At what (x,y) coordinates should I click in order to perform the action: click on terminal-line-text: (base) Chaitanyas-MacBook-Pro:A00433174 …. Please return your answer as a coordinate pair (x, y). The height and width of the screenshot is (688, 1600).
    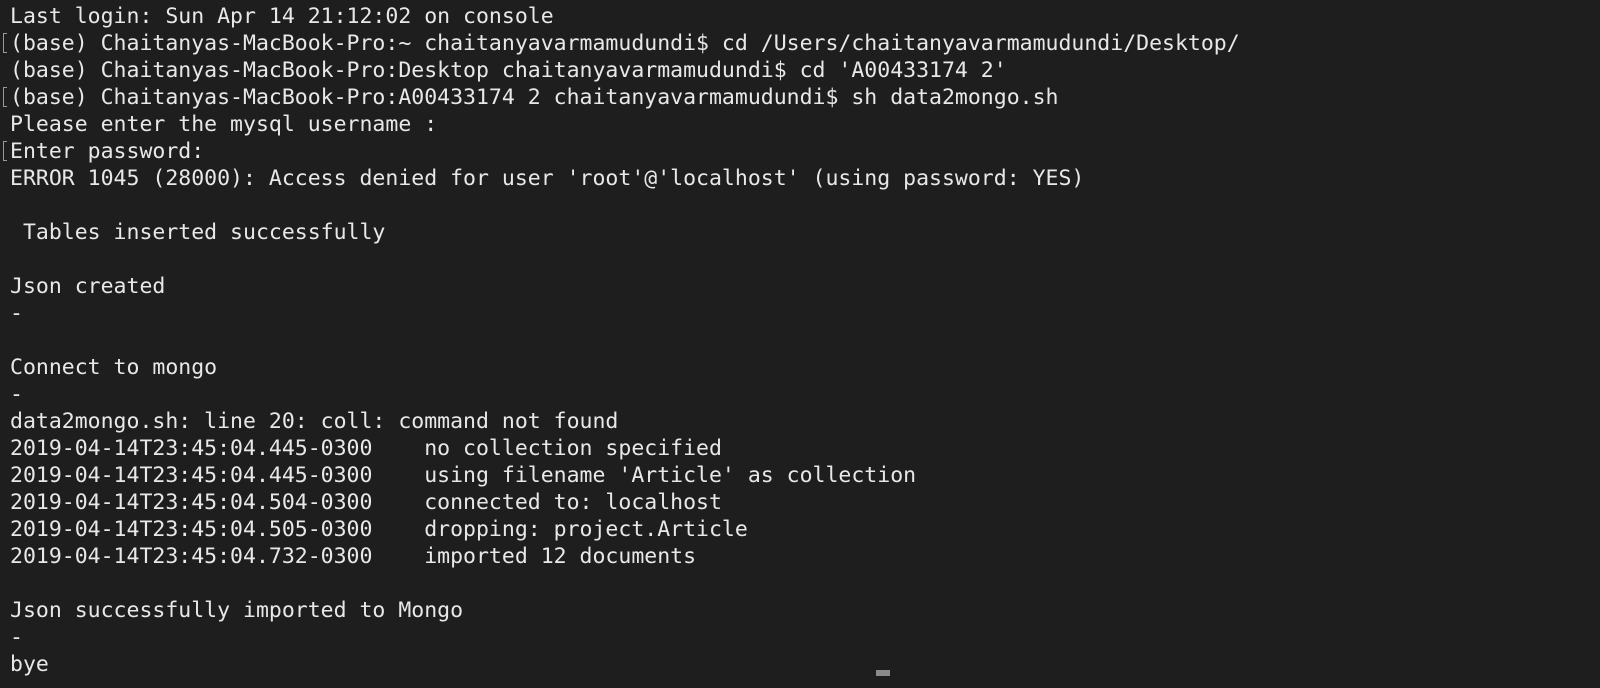
    Looking at the image, I should click on (534, 97).